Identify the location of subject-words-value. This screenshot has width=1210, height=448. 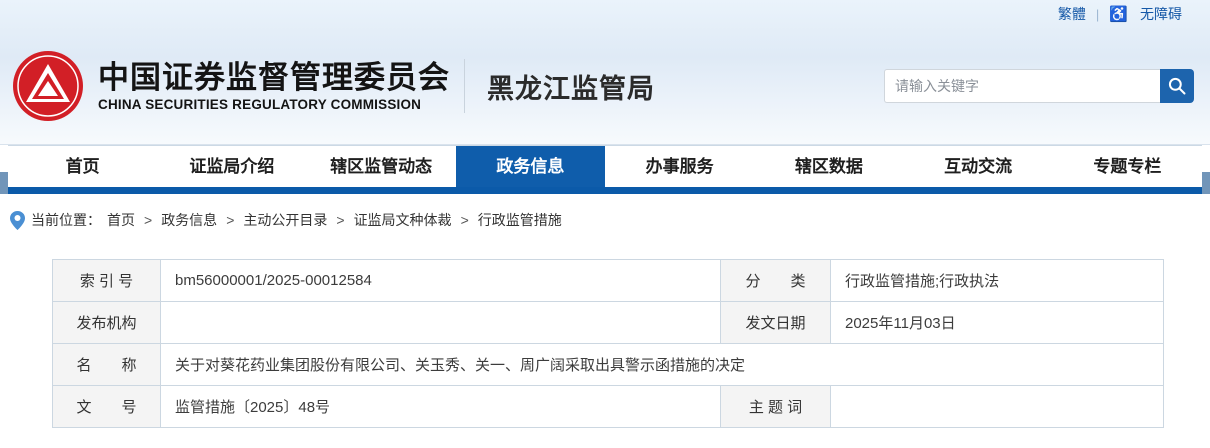
(997, 406).